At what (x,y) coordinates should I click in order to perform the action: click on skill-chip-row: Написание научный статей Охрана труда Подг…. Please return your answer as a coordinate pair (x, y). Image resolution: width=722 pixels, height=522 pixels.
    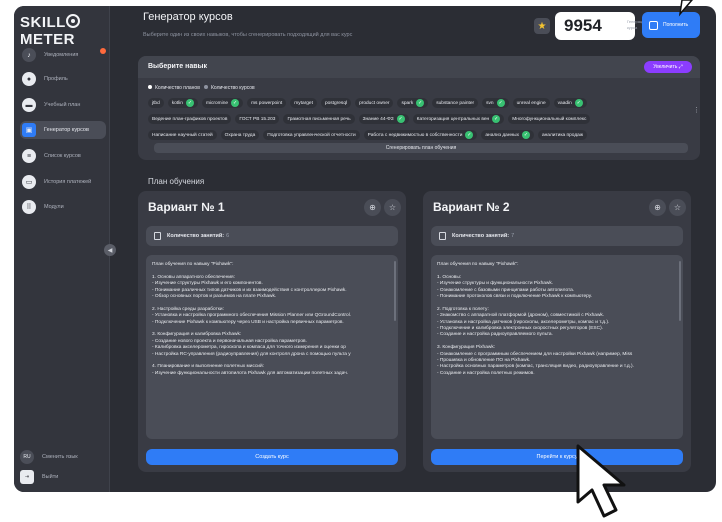
    Looking at the image, I should click on (368, 135).